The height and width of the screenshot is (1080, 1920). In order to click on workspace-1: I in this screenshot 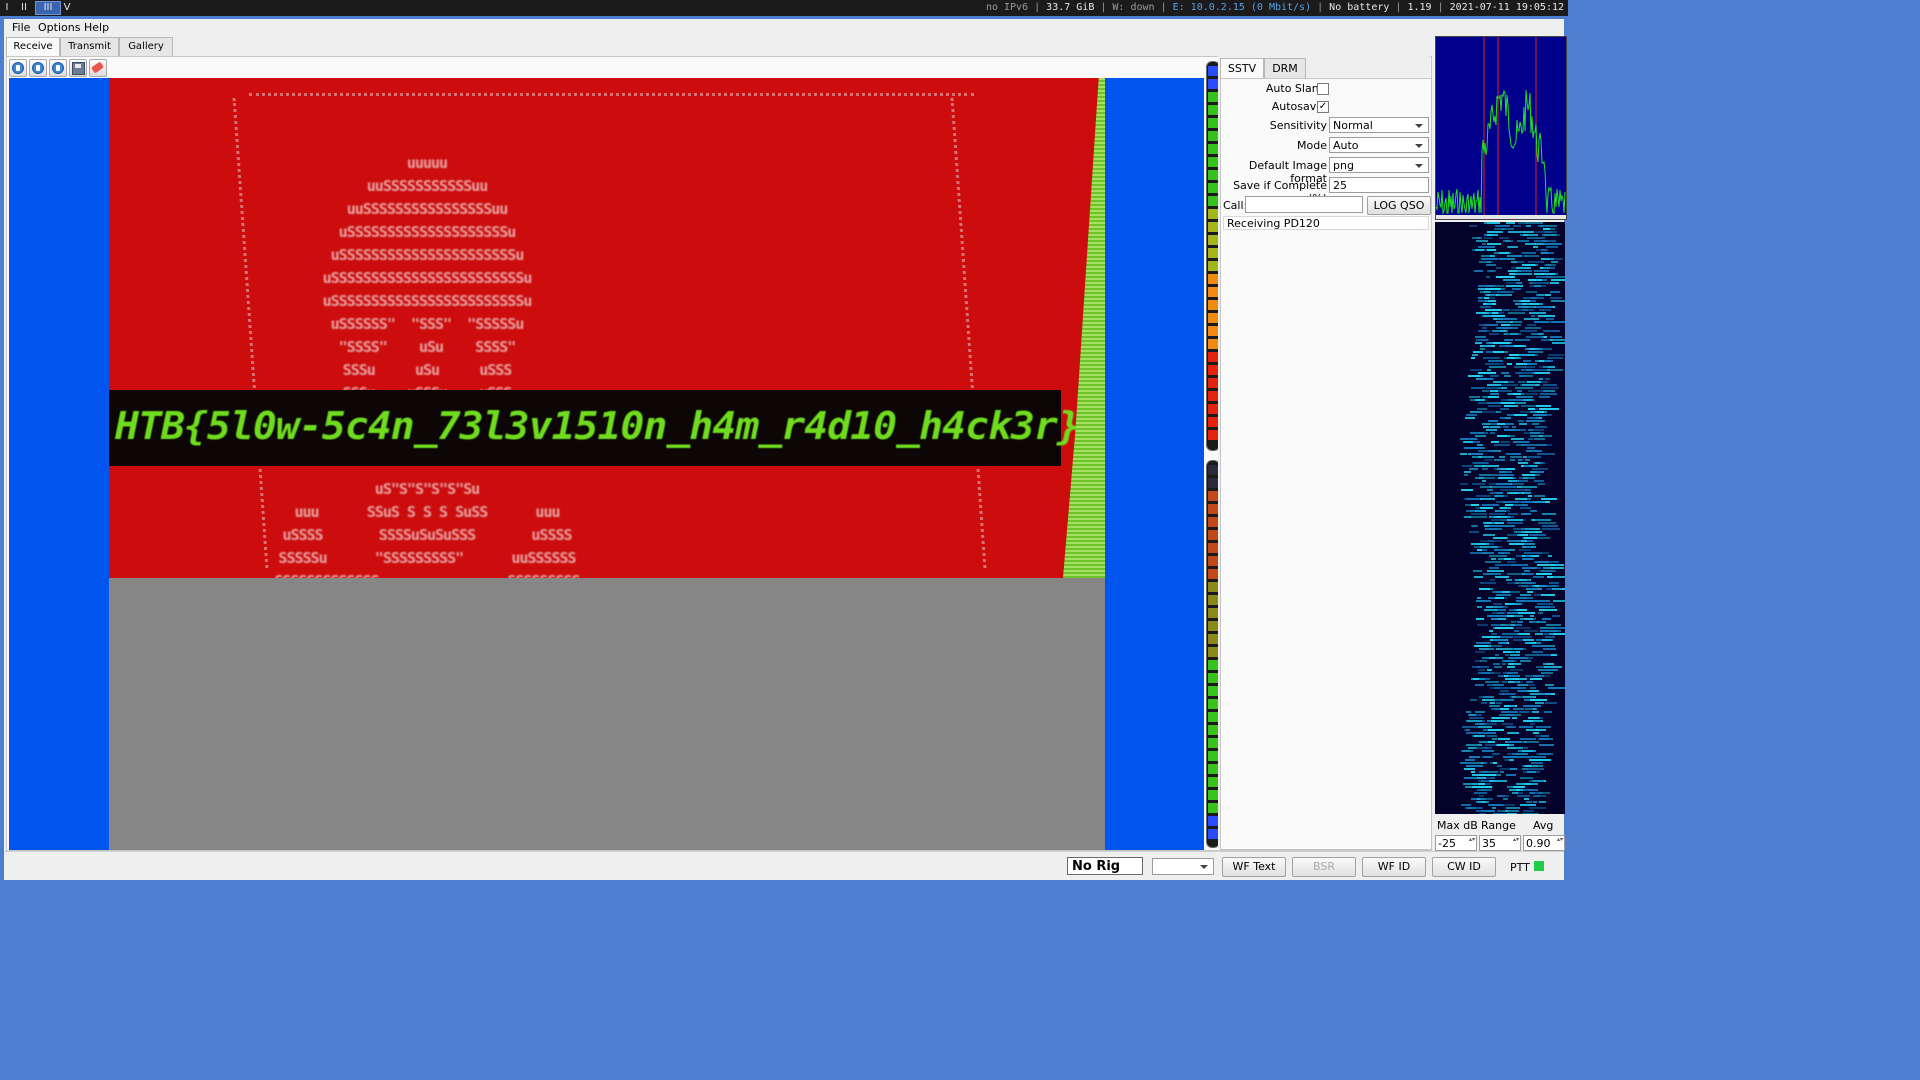, I will do `click(7, 8)`.